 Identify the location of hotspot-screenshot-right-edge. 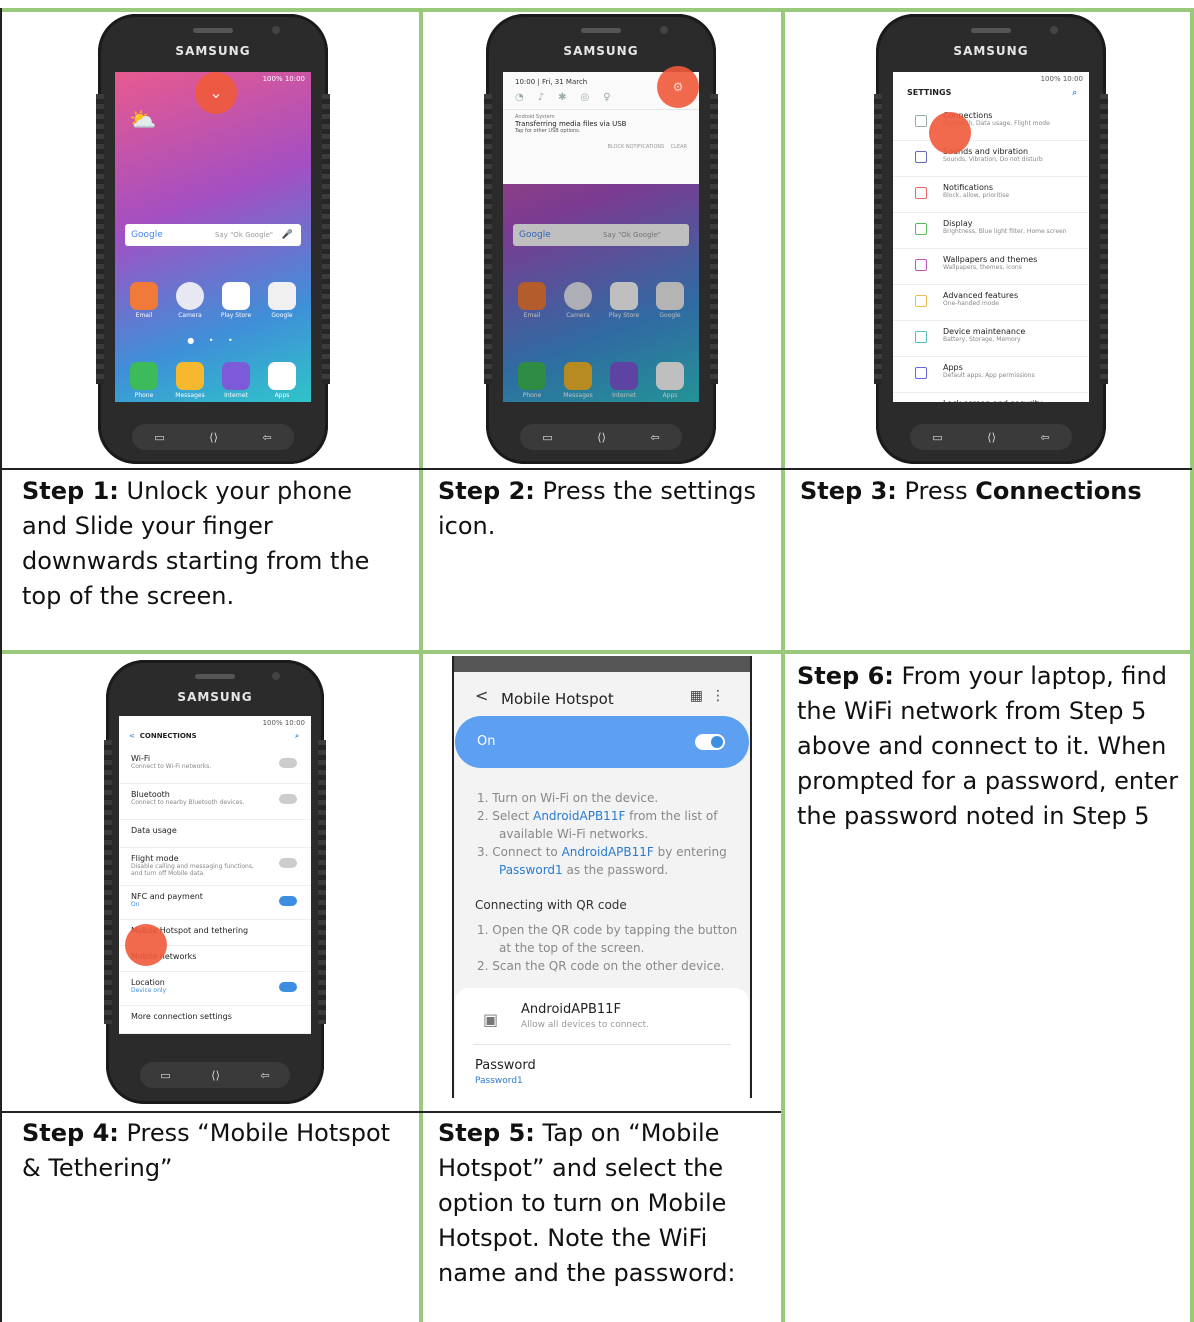
(751, 877).